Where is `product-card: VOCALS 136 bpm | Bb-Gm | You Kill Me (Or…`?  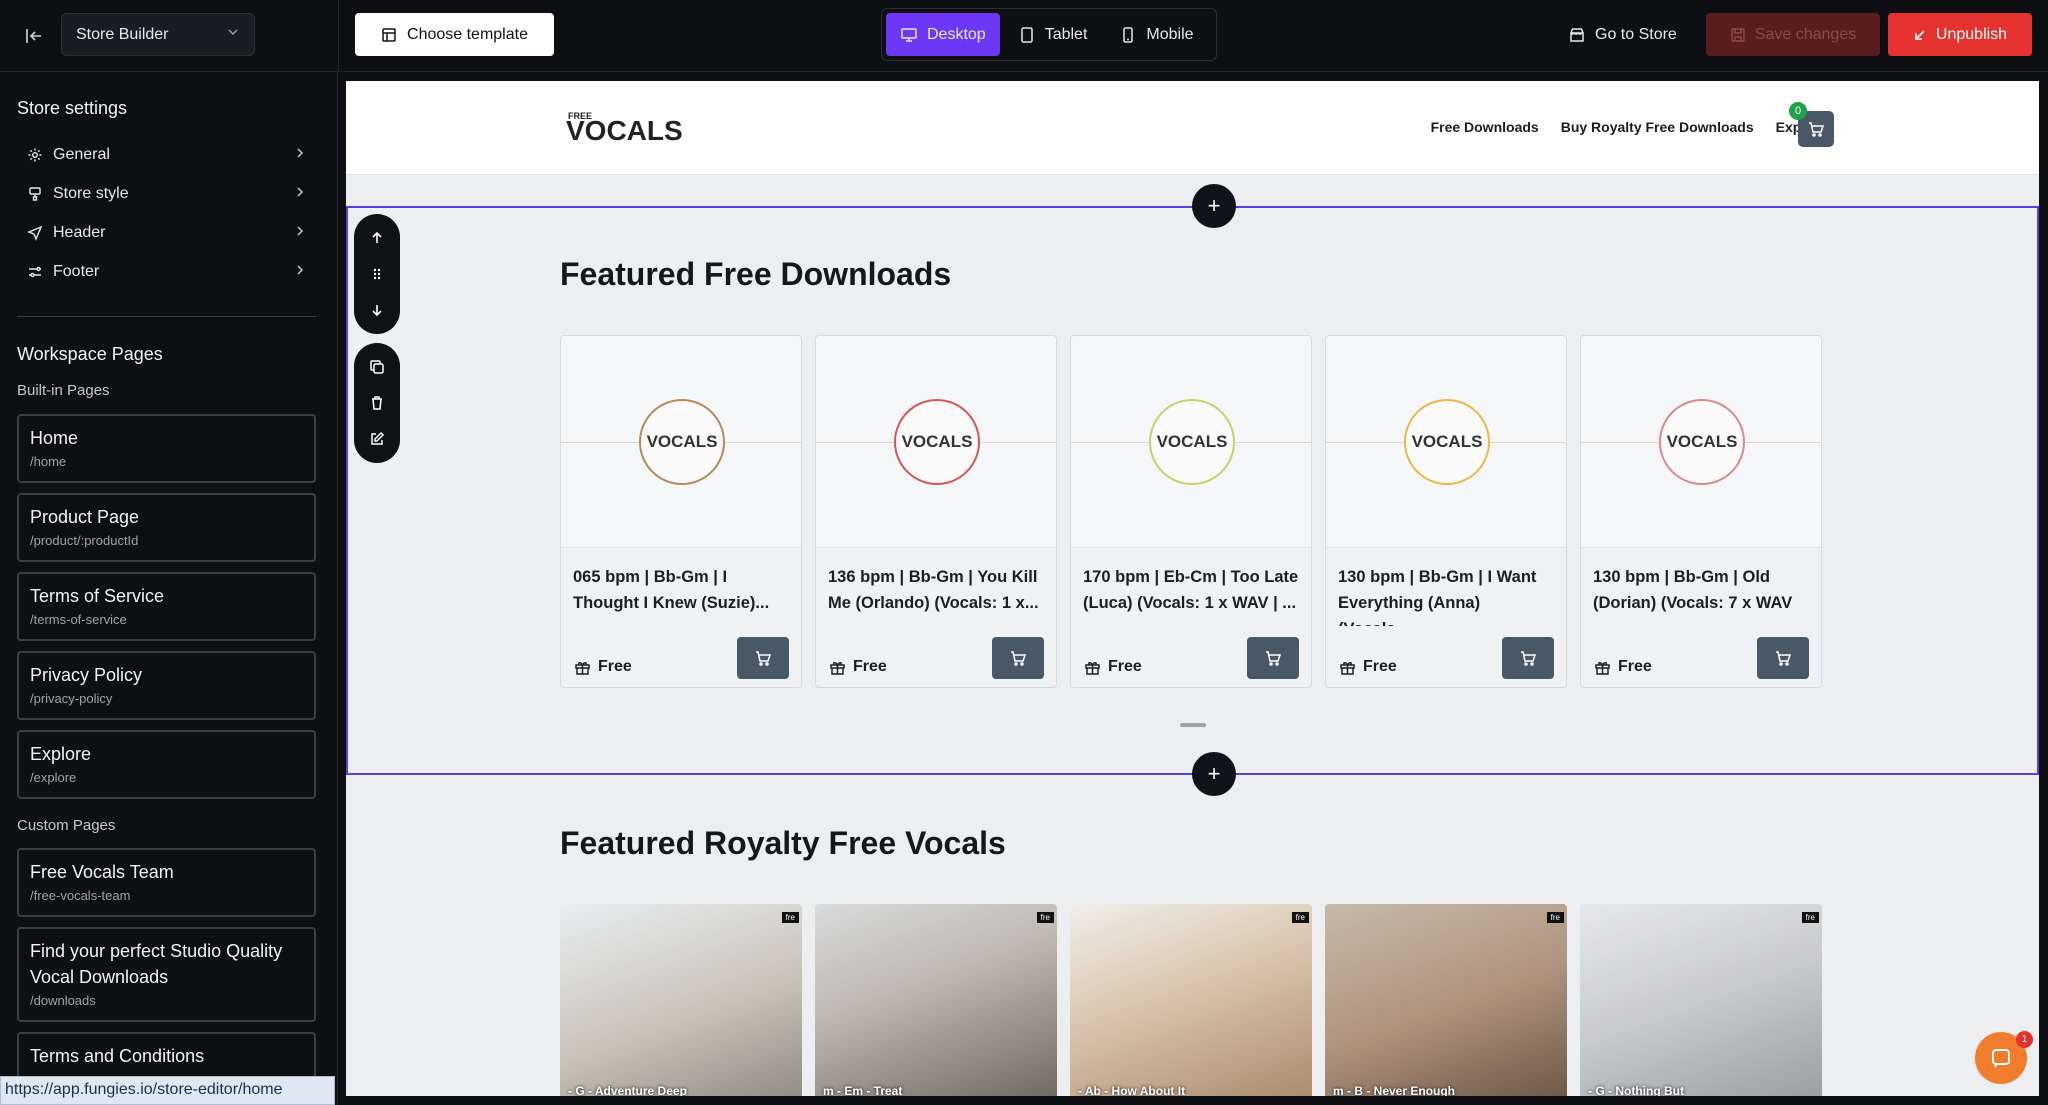
product-card: VOCALS 136 bpm | Bb-Gm | You Kill Me (Or… is located at coordinates (936, 511).